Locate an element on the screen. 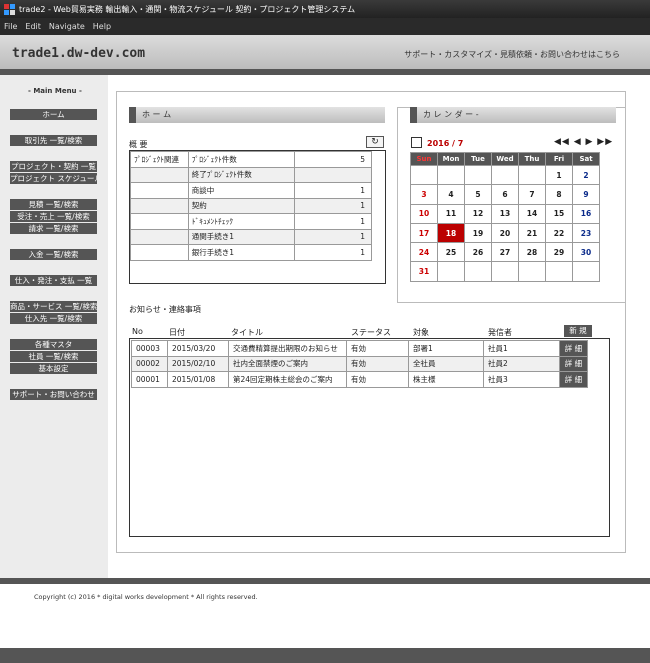  table-row: 商談中 1 is located at coordinates (251, 190).